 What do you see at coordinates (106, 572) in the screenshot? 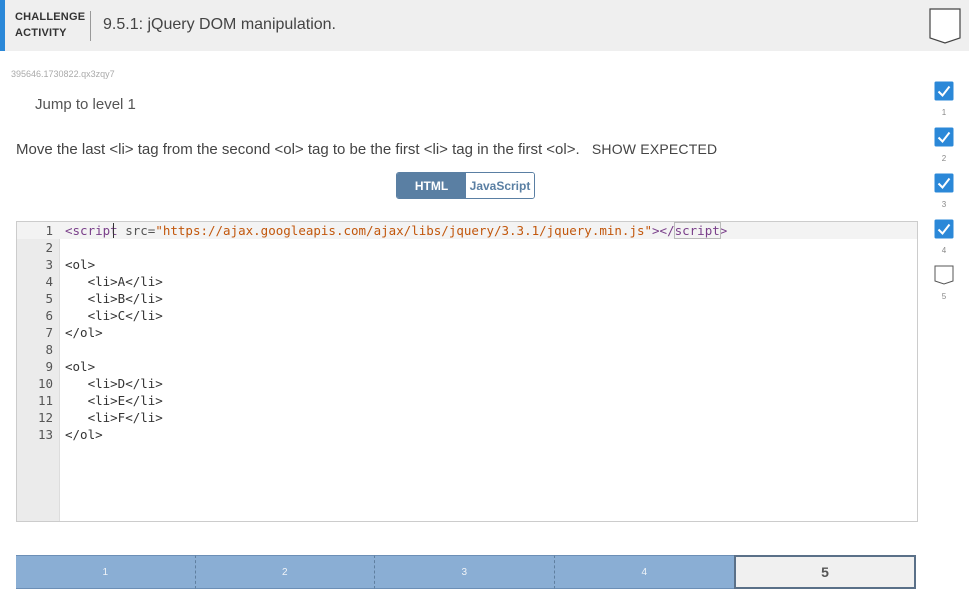
I see `level-segment-1: 1` at bounding box center [106, 572].